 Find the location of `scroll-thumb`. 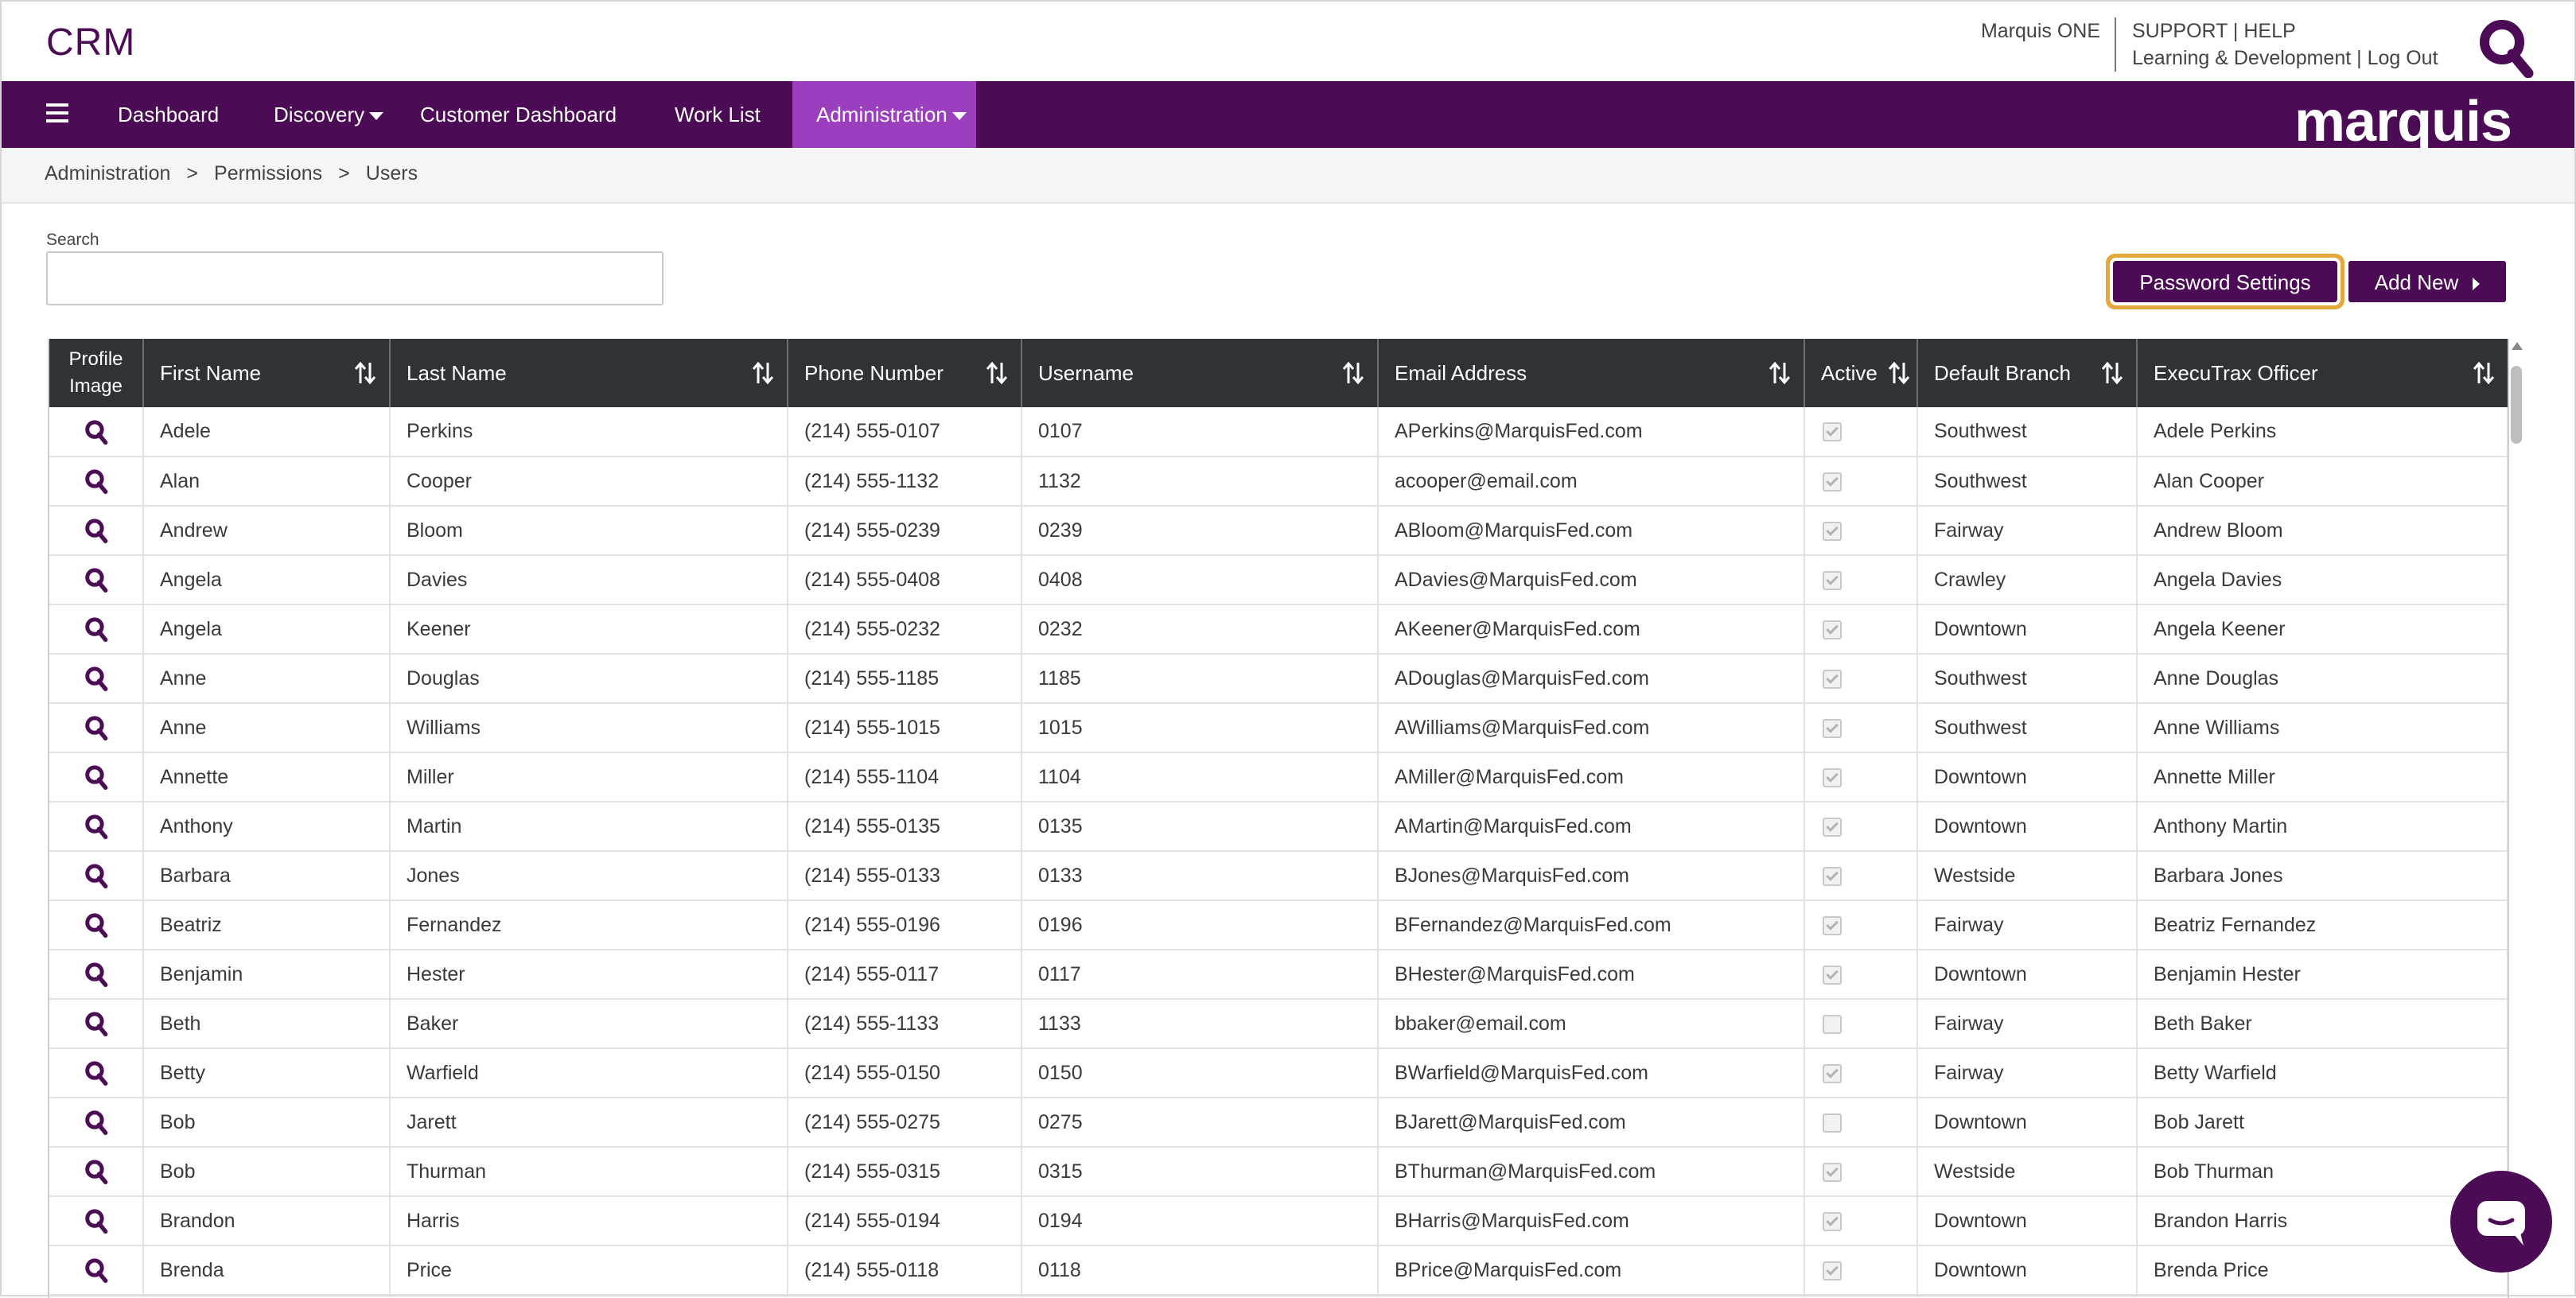

scroll-thumb is located at coordinates (2517, 405).